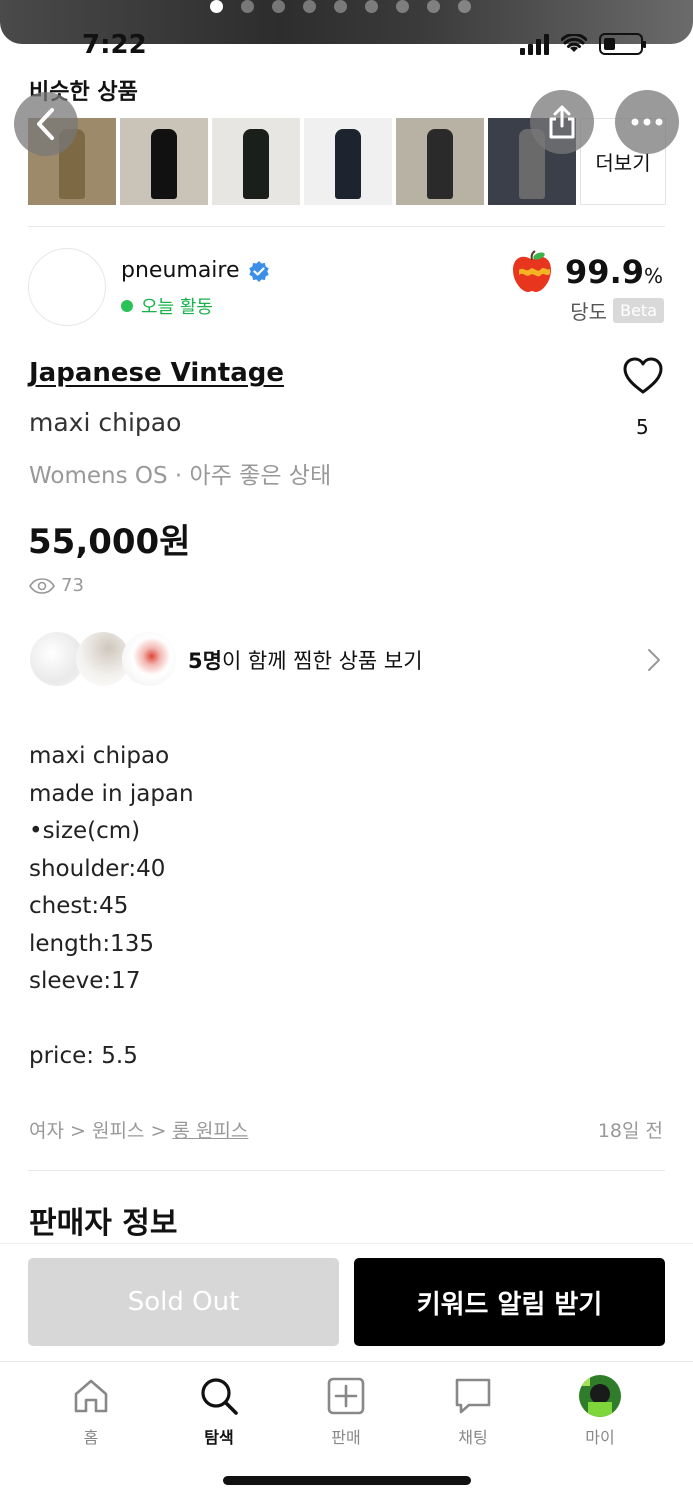 The image size is (693, 1500). What do you see at coordinates (614, 272) in the screenshot?
I see `rating-value: 99.9%` at bounding box center [614, 272].